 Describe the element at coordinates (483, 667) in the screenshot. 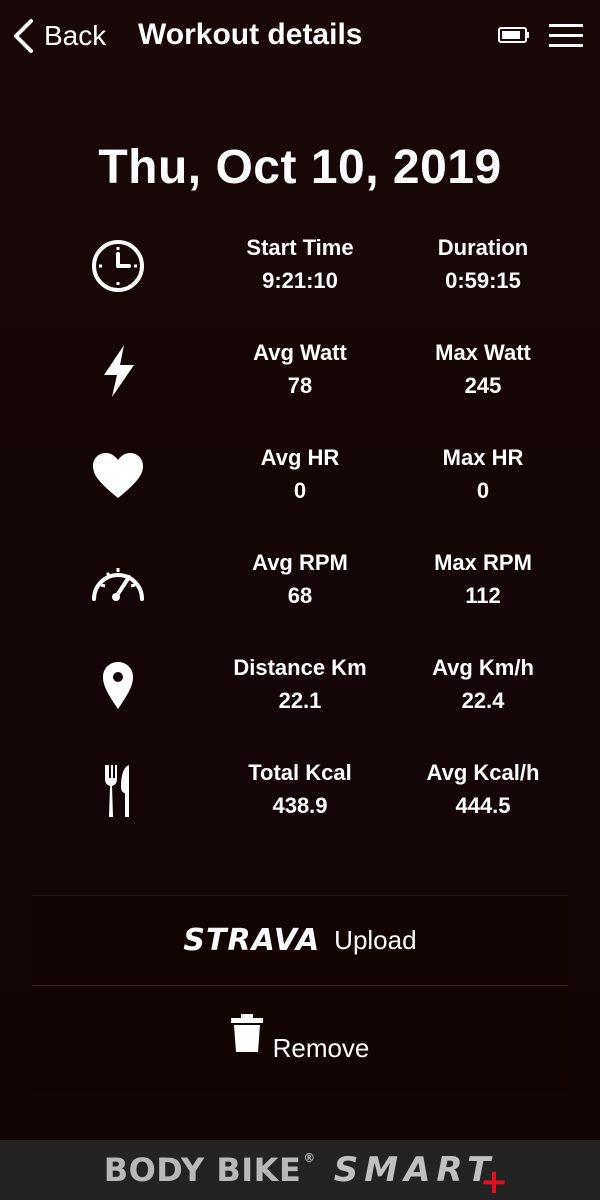

I see `stat-label: Avg Km/h` at that location.